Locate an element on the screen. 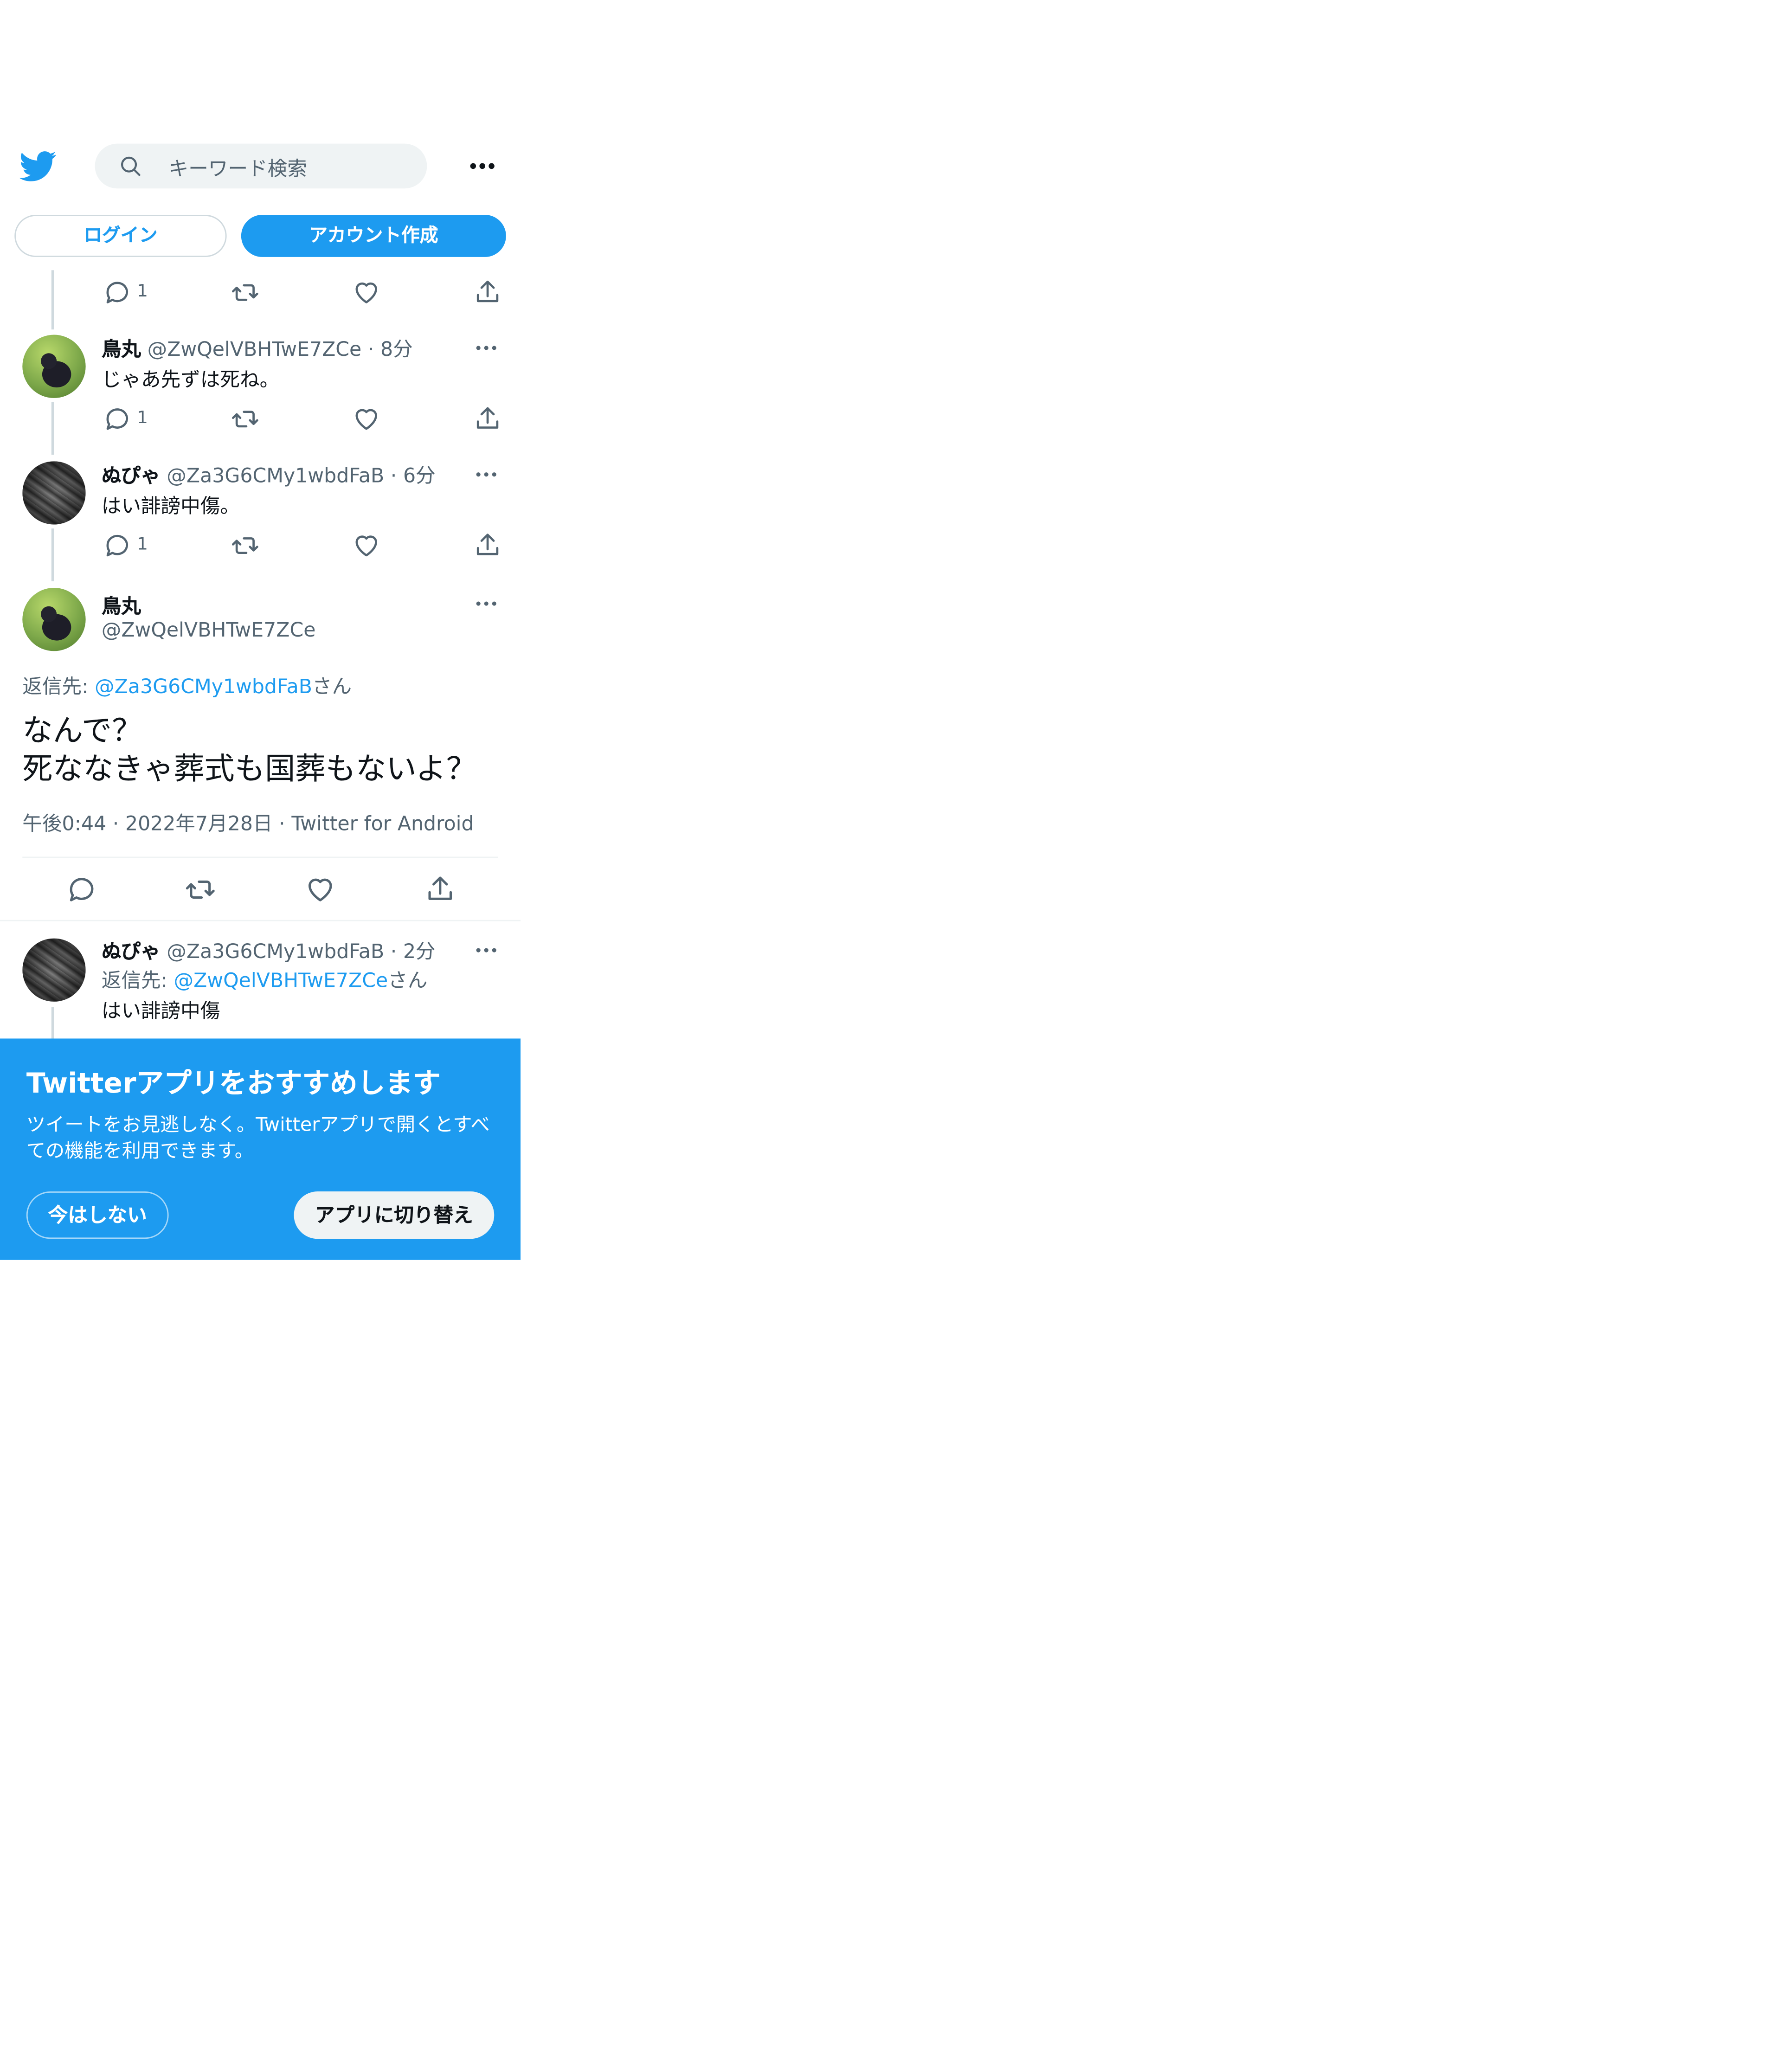 The height and width of the screenshot is (2072, 1787). reply-to: 返信先: @ZwQelVBHTwE7ZCeさん is located at coordinates (265, 980).